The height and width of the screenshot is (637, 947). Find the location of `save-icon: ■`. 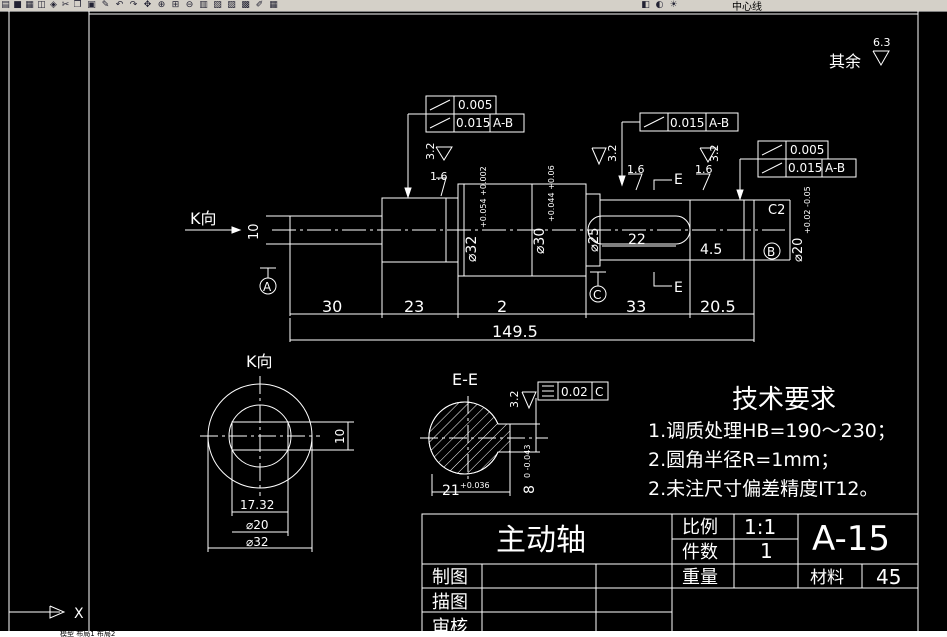

save-icon: ■ is located at coordinates (17, 5).